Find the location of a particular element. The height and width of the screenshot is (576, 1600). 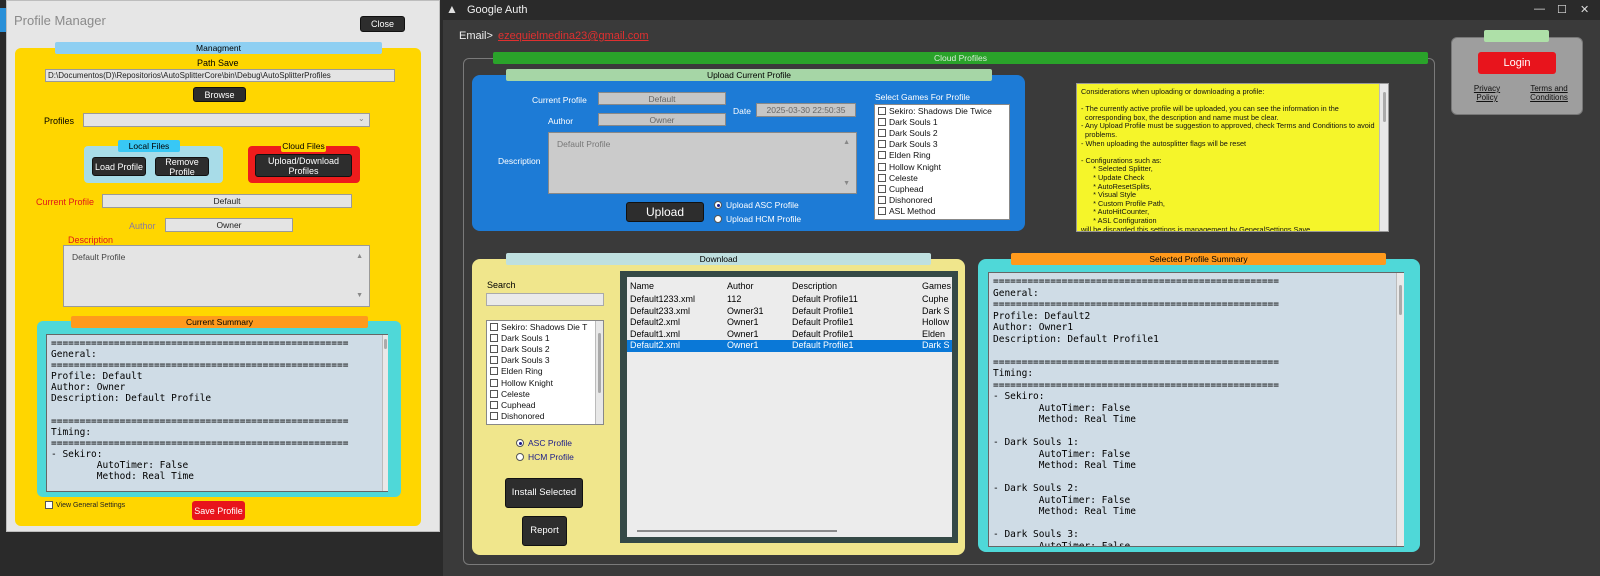

table-row: Default2.xml Owner1 Default Profile1 Dark S is located at coordinates (789, 346).